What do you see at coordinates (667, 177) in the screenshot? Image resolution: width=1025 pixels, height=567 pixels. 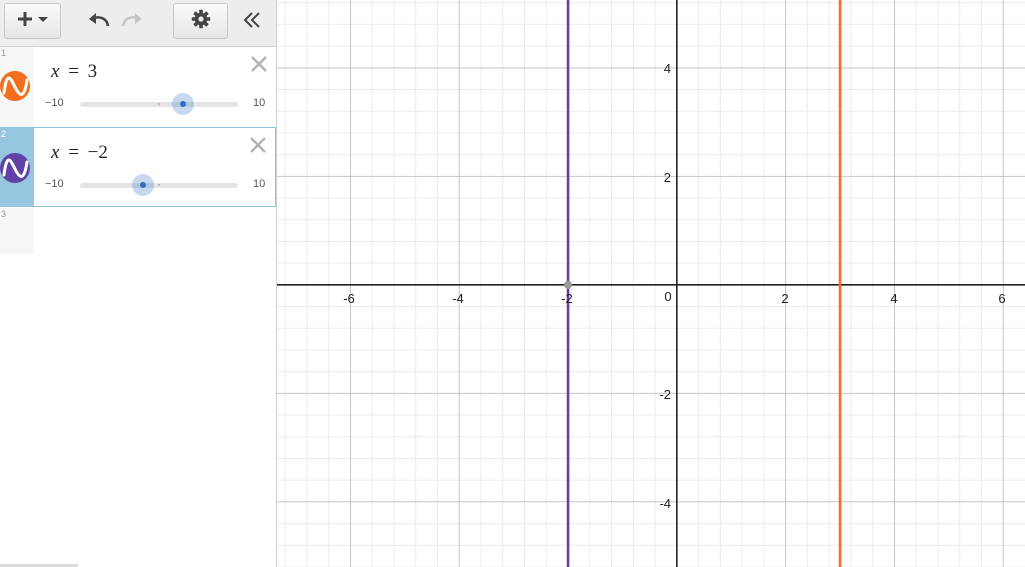 I see `y-tick-label: 2` at bounding box center [667, 177].